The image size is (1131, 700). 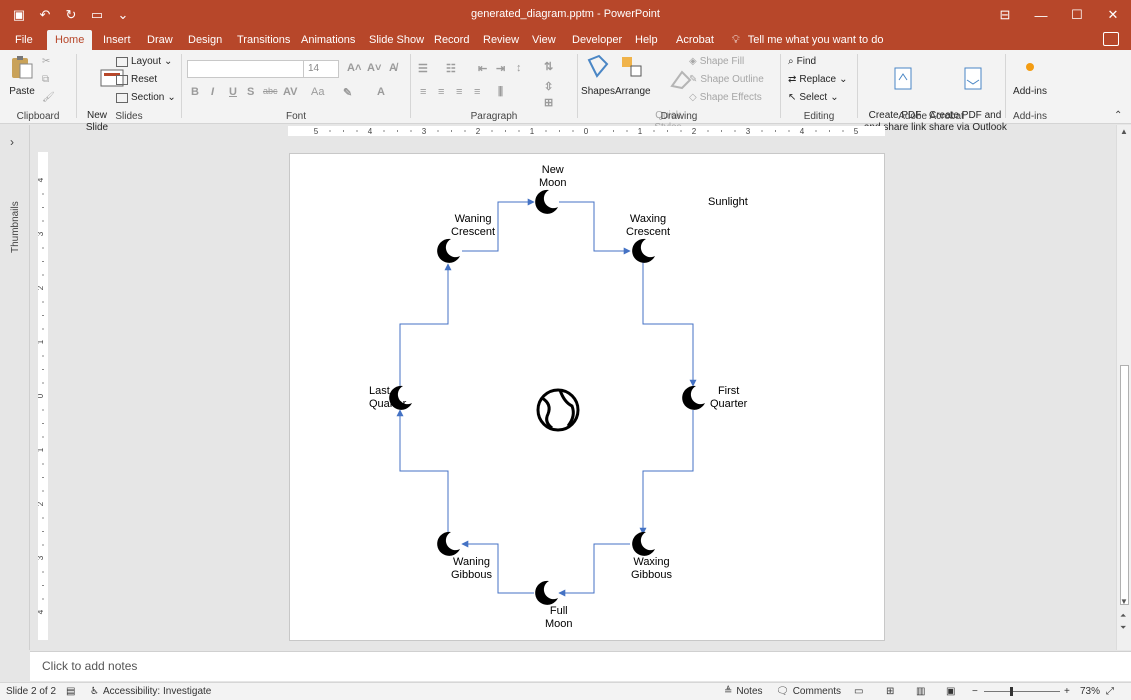 What do you see at coordinates (195, 92) in the screenshot?
I see `bold-icon: B` at bounding box center [195, 92].